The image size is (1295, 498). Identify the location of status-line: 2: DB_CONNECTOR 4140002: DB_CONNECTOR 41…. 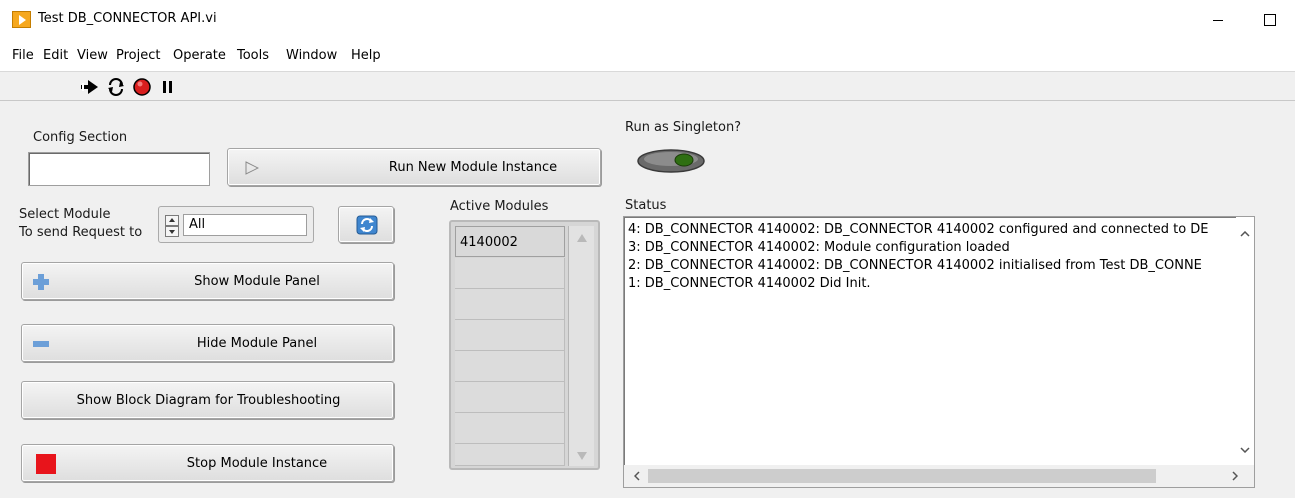
(915, 265).